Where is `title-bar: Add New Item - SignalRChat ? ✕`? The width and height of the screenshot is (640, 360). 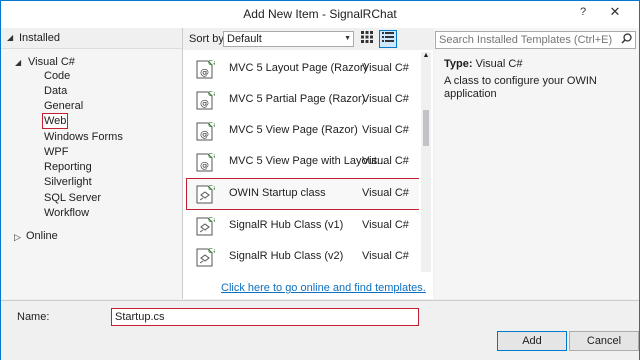
title-bar: Add New Item - SignalRChat ? ✕ is located at coordinates (320, 14).